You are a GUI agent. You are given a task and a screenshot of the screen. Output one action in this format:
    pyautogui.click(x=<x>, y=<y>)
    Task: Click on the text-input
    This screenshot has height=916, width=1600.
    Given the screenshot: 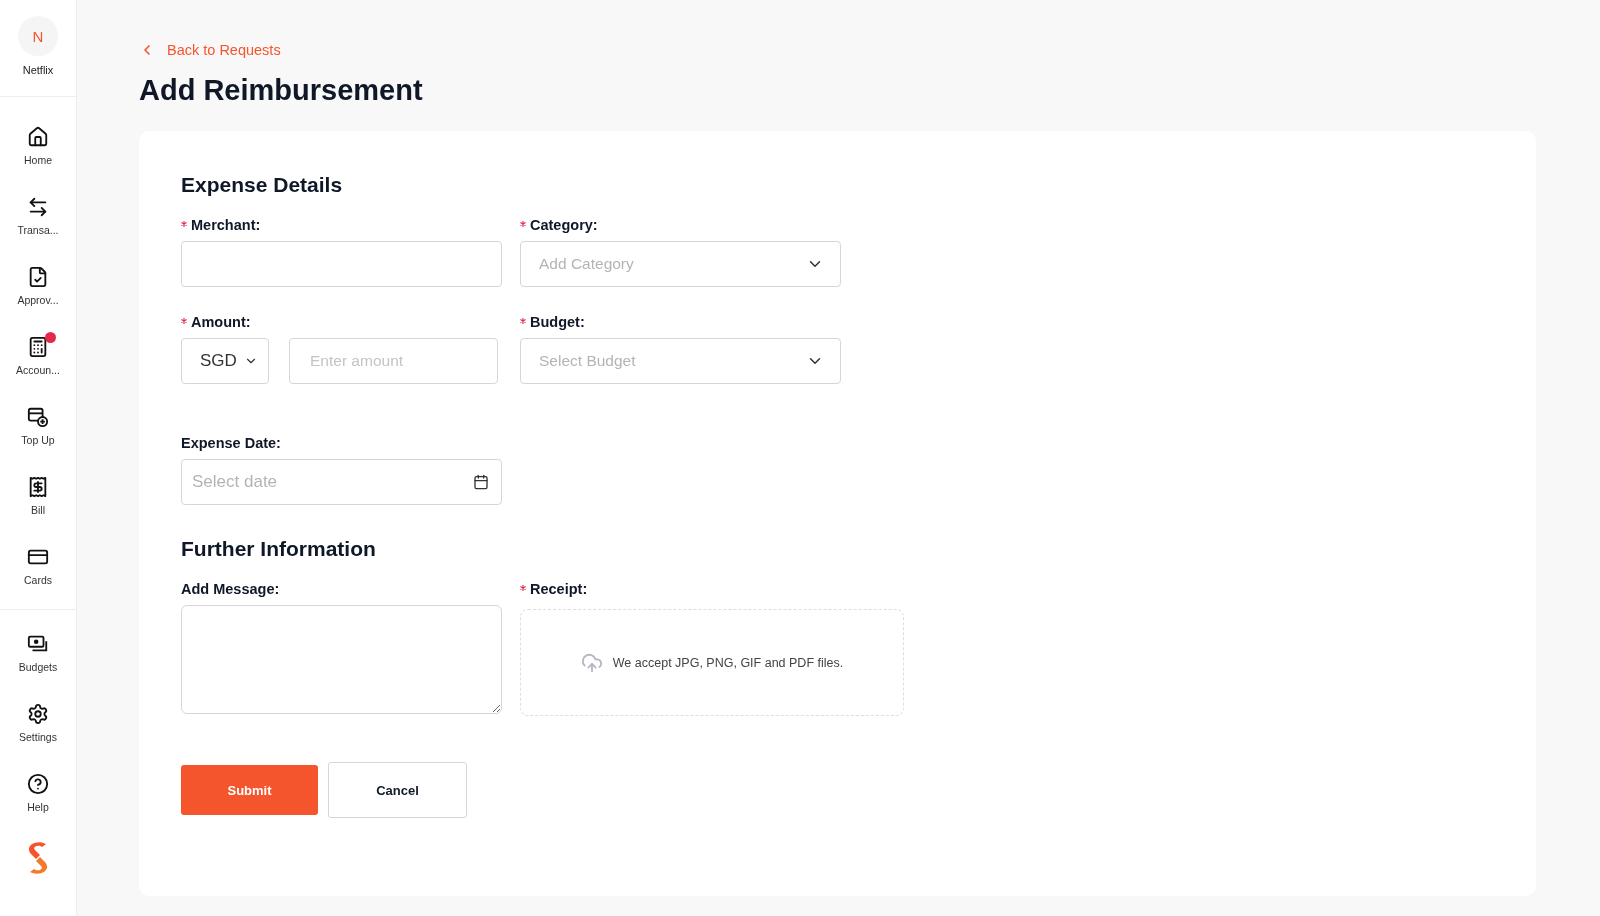 What is the action you would take?
    pyautogui.click(x=341, y=264)
    